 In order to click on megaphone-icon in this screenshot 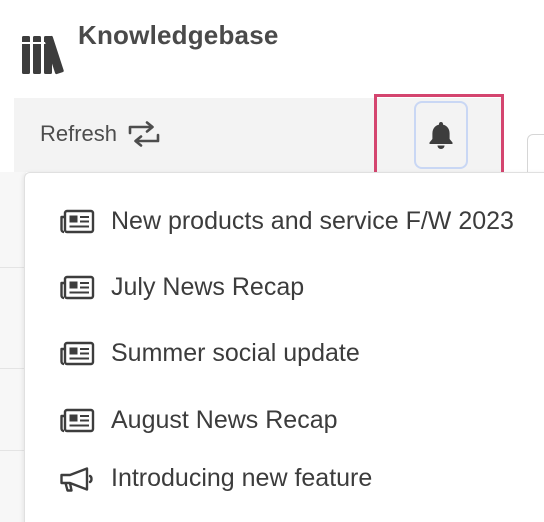, I will do `click(76, 479)`.